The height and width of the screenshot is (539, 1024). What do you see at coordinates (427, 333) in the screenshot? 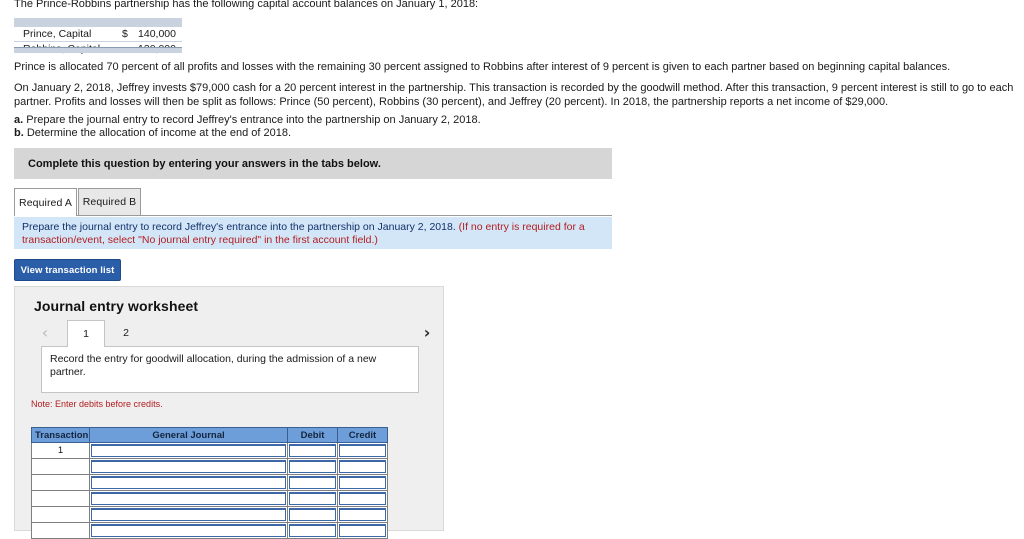
I see `chevron-right-icon: ›` at bounding box center [427, 333].